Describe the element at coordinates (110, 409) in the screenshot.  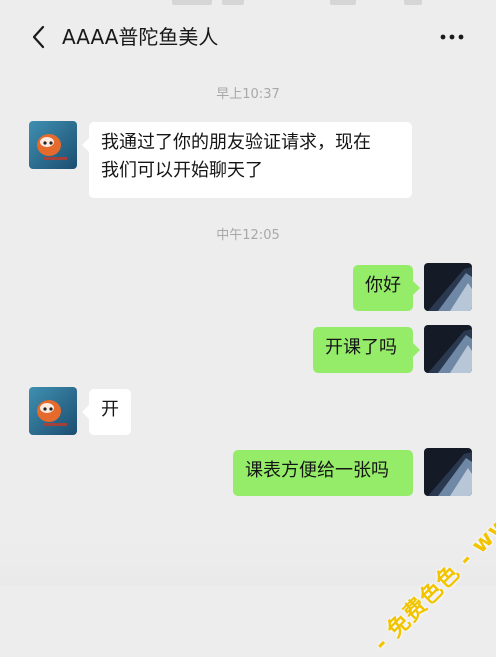
I see `message-text: 开` at that location.